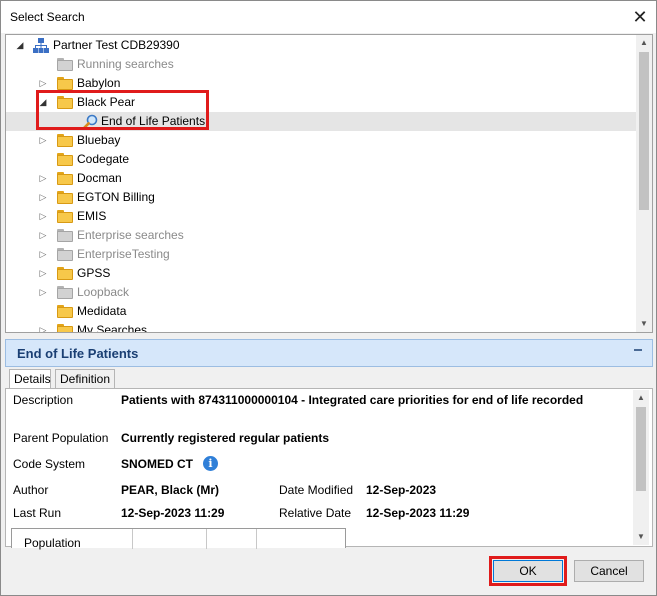 The height and width of the screenshot is (596, 657). I want to click on tree-item-label: Bluebay, so click(99, 140).